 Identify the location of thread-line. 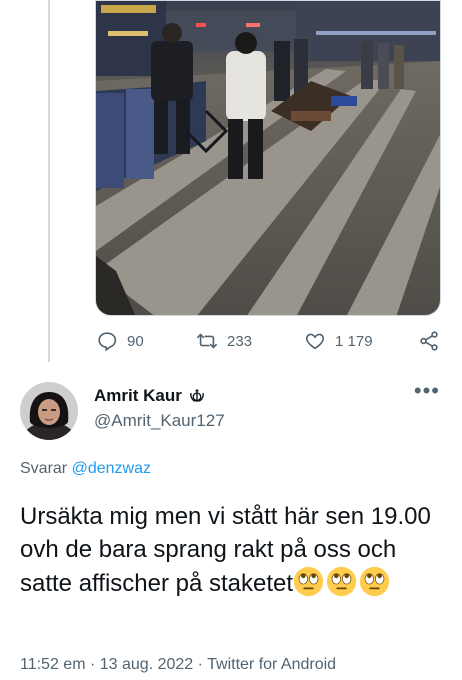
(49, 181).